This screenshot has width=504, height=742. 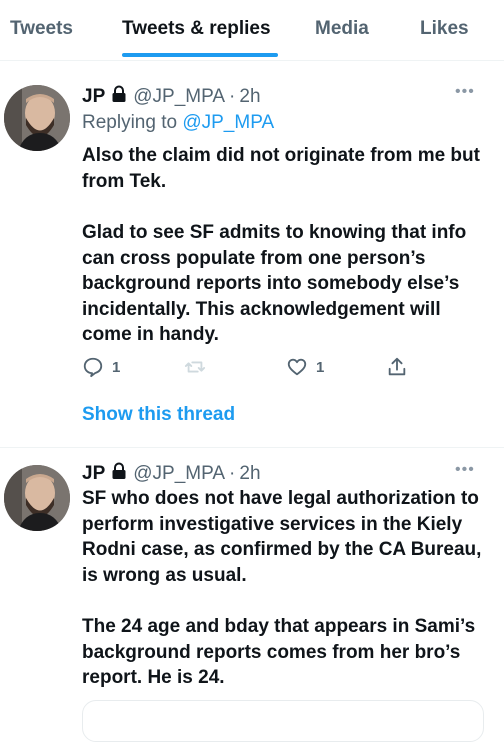 What do you see at coordinates (247, 368) in the screenshot?
I see `tweet-actions: 1 1` at bounding box center [247, 368].